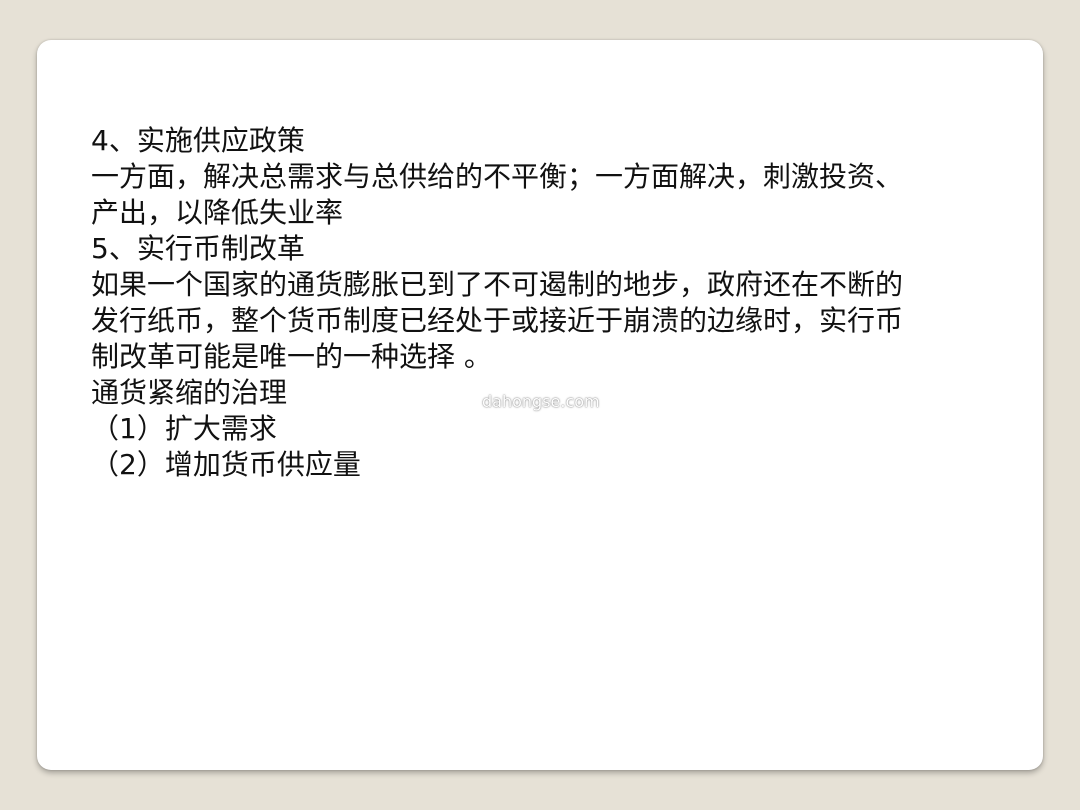  I want to click on text-line: 如果一个国家的通货膨胀已到了不可遏制的地步，政府还在不断的, so click(497, 284).